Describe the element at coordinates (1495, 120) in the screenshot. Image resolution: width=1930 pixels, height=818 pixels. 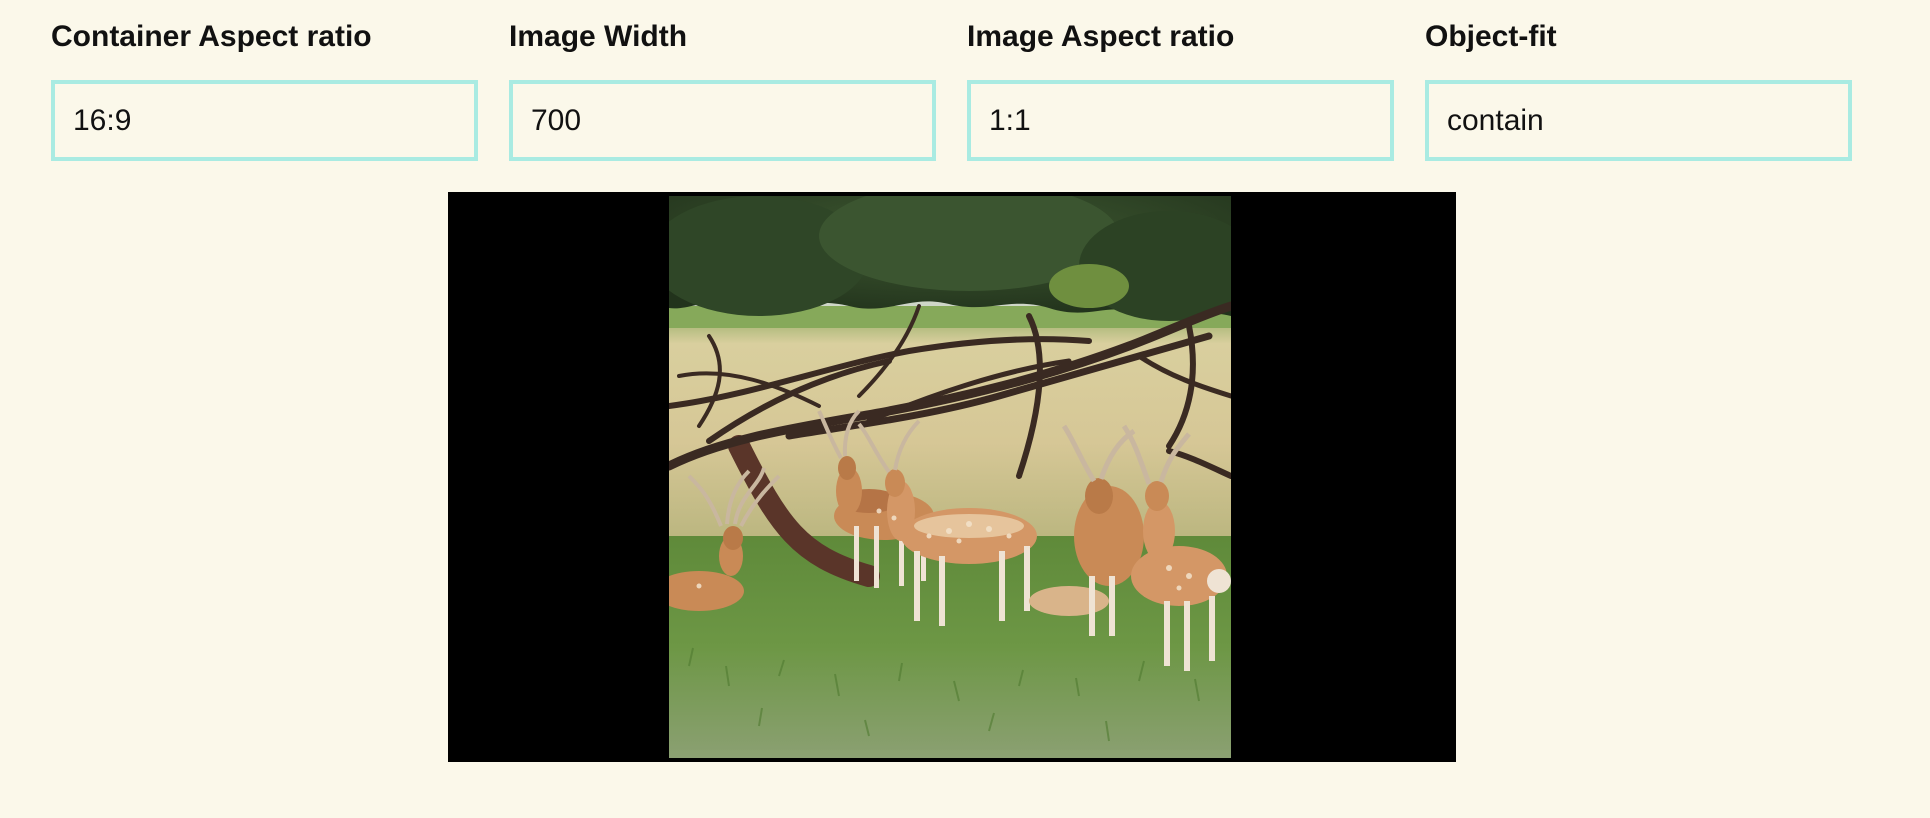
I see `object-fit-value: contain` at that location.